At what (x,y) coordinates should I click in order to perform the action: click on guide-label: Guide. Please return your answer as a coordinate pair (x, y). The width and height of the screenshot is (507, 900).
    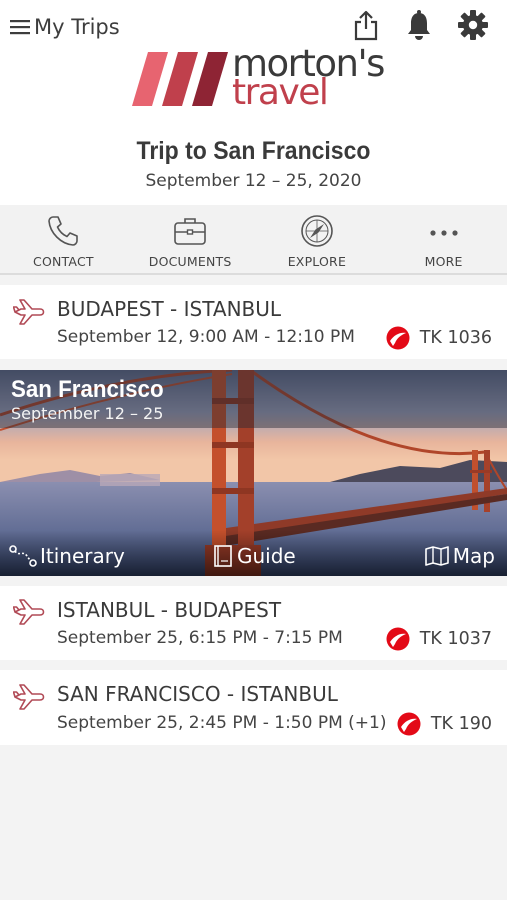
    Looking at the image, I should click on (266, 556).